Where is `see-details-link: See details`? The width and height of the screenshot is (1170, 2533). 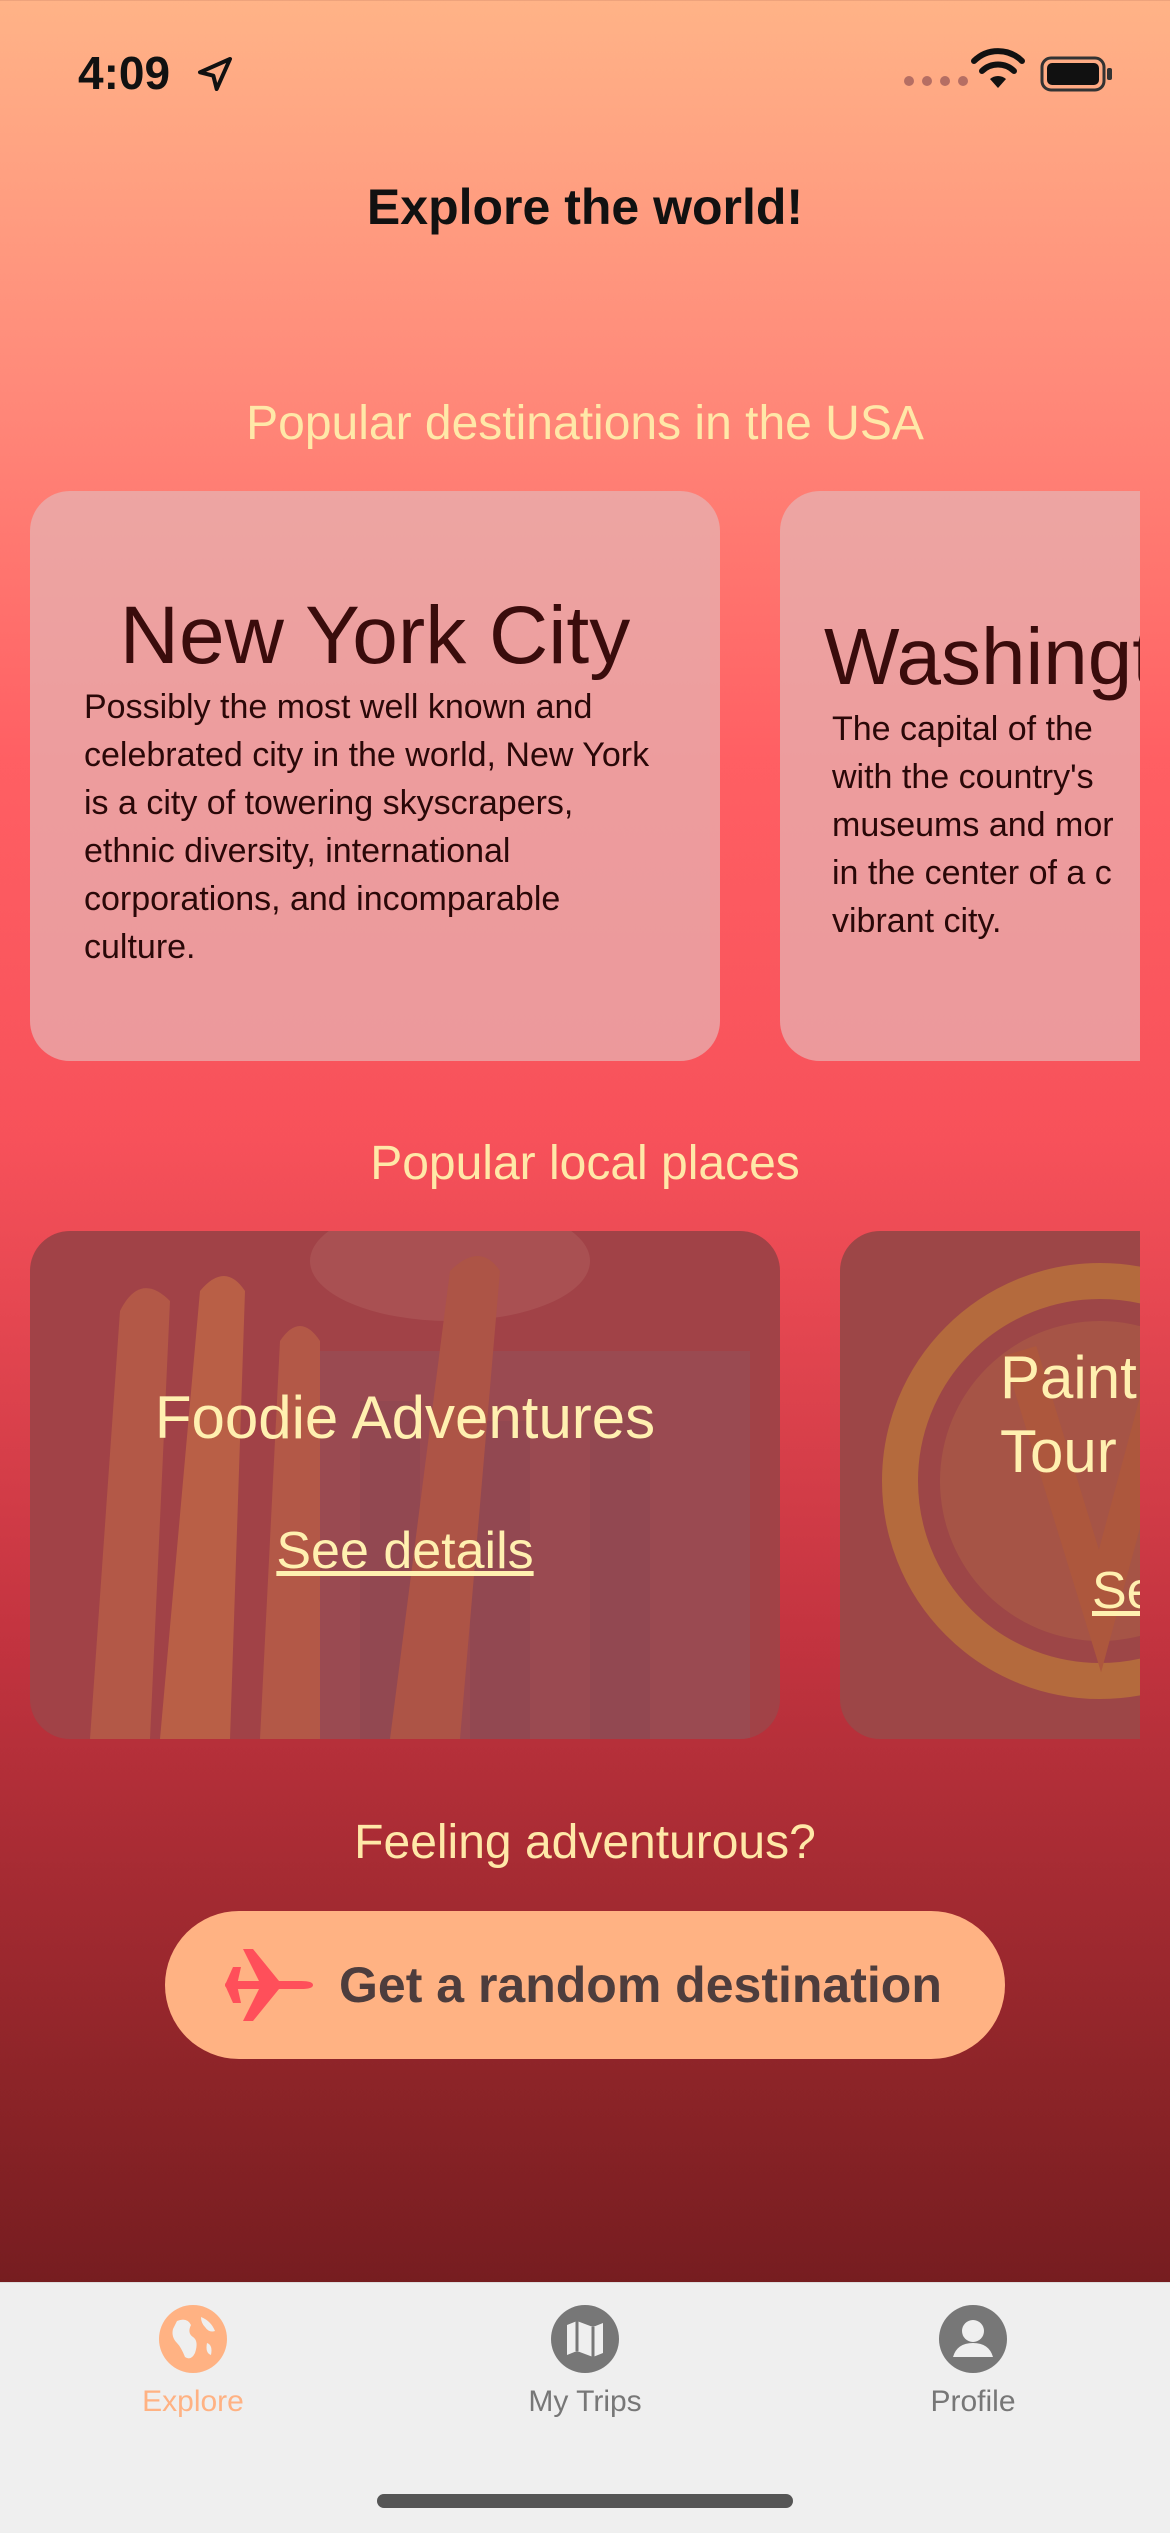 see-details-link: See details is located at coordinates (405, 1551).